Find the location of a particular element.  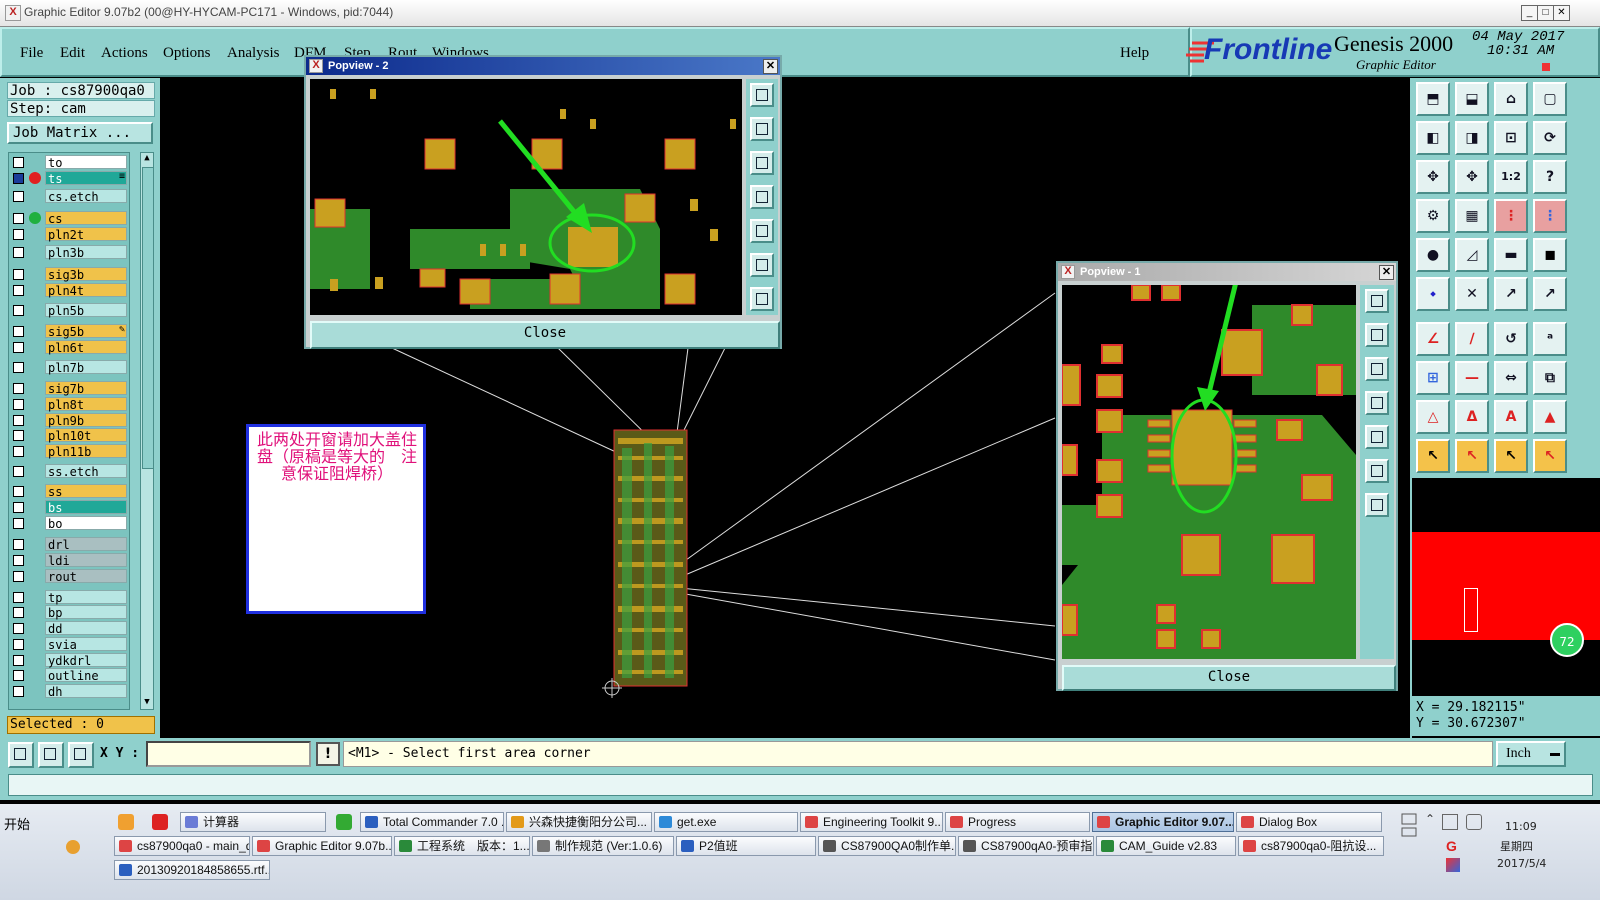

ie-icon is located at coordinates (344, 822).